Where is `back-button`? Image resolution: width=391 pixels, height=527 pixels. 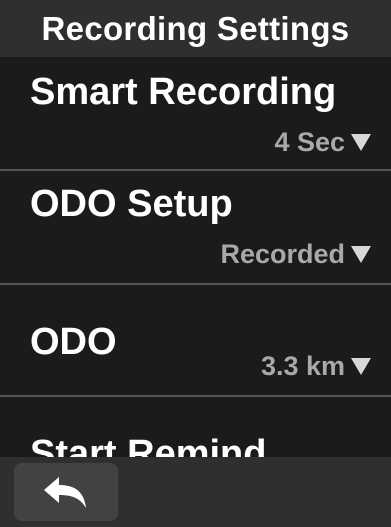 back-button is located at coordinates (66, 492).